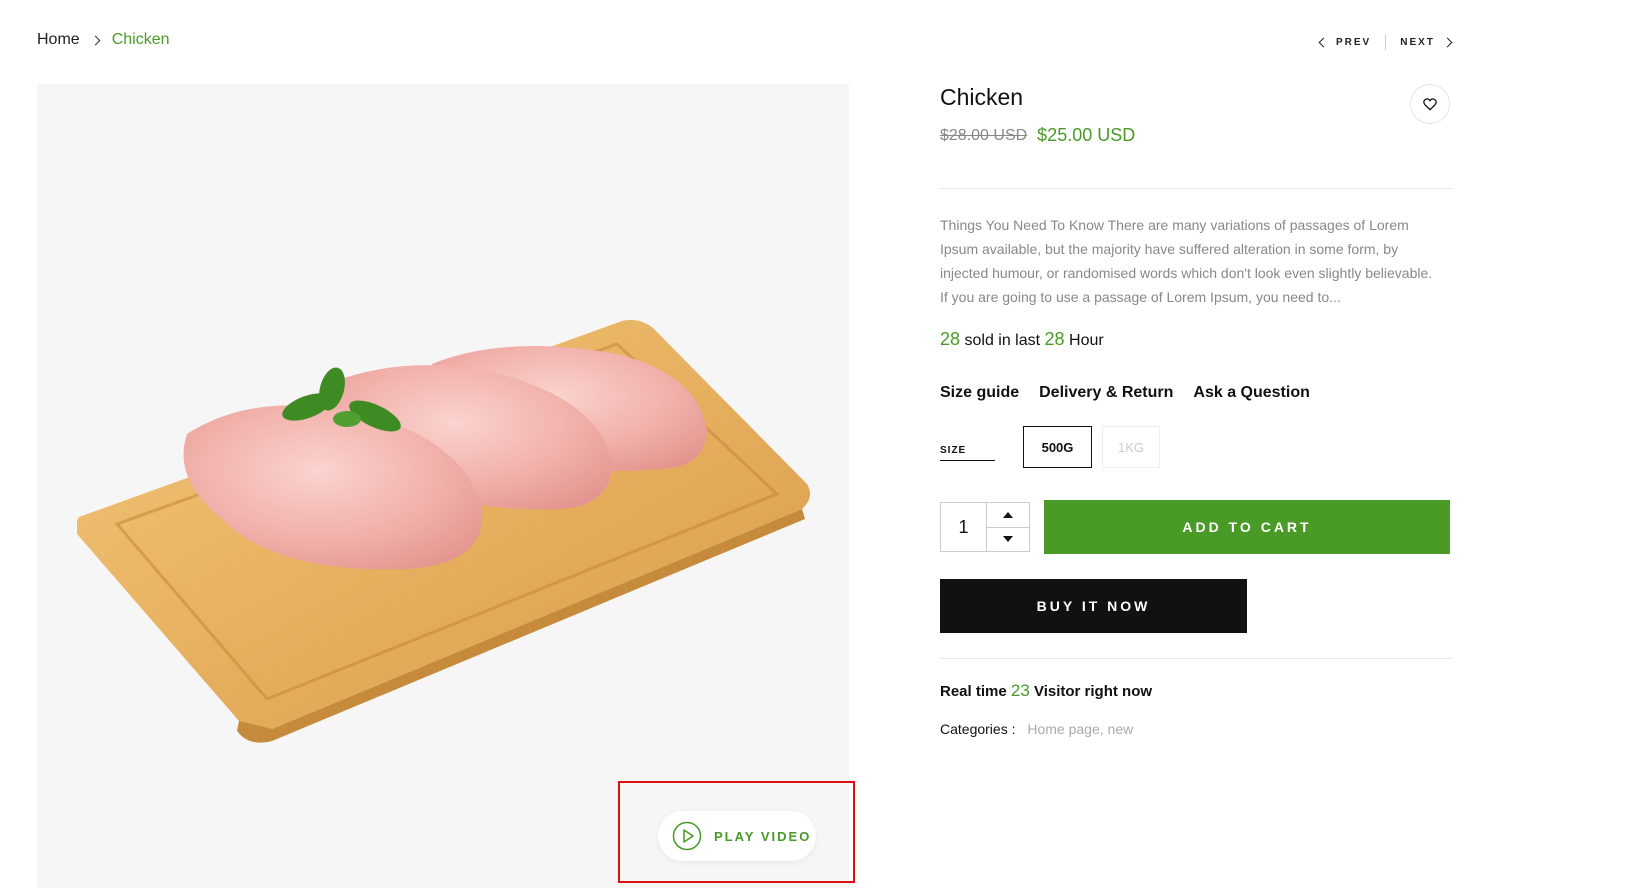 This screenshot has height=888, width=1645. I want to click on delivery-return-link: Delivery & Return, so click(1106, 393).